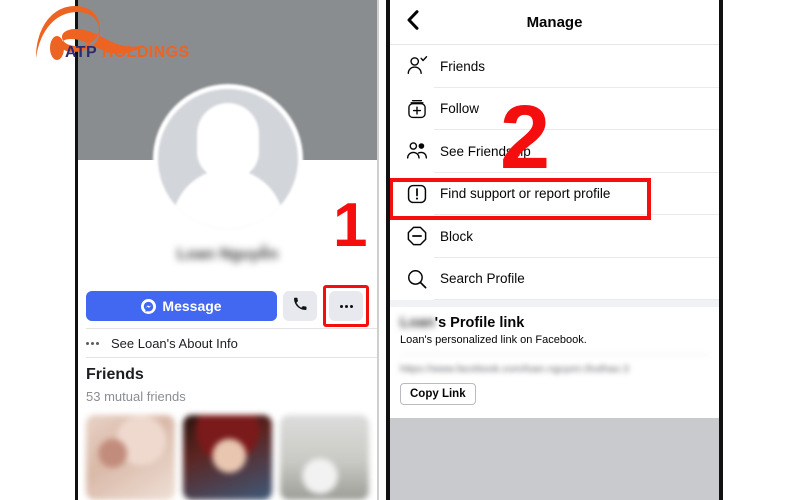  Describe the element at coordinates (81, 52) in the screenshot. I see `logo-text-atp: ATP` at that location.